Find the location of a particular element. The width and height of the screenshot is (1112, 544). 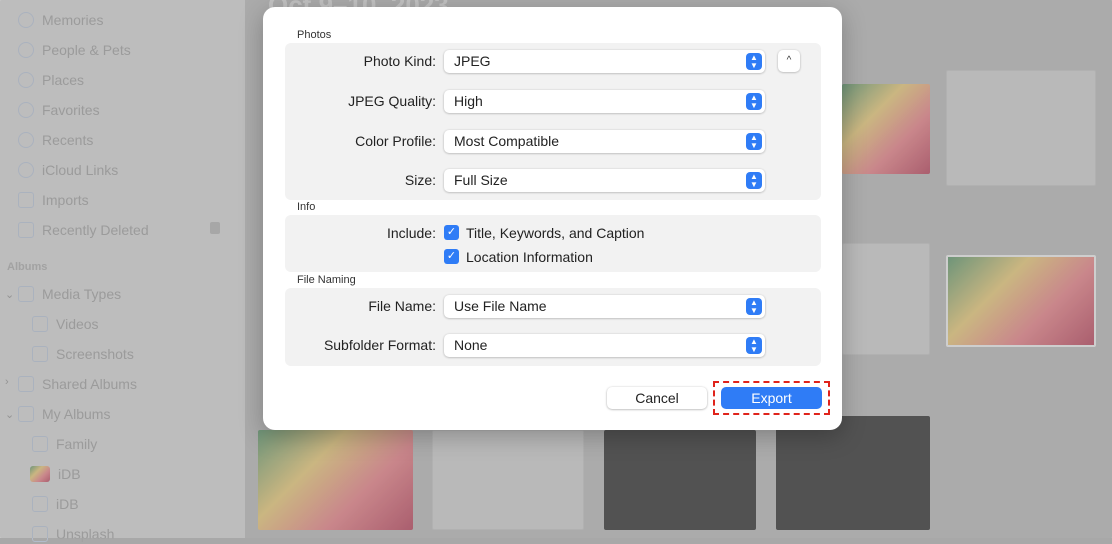

select-value: None is located at coordinates (471, 345).